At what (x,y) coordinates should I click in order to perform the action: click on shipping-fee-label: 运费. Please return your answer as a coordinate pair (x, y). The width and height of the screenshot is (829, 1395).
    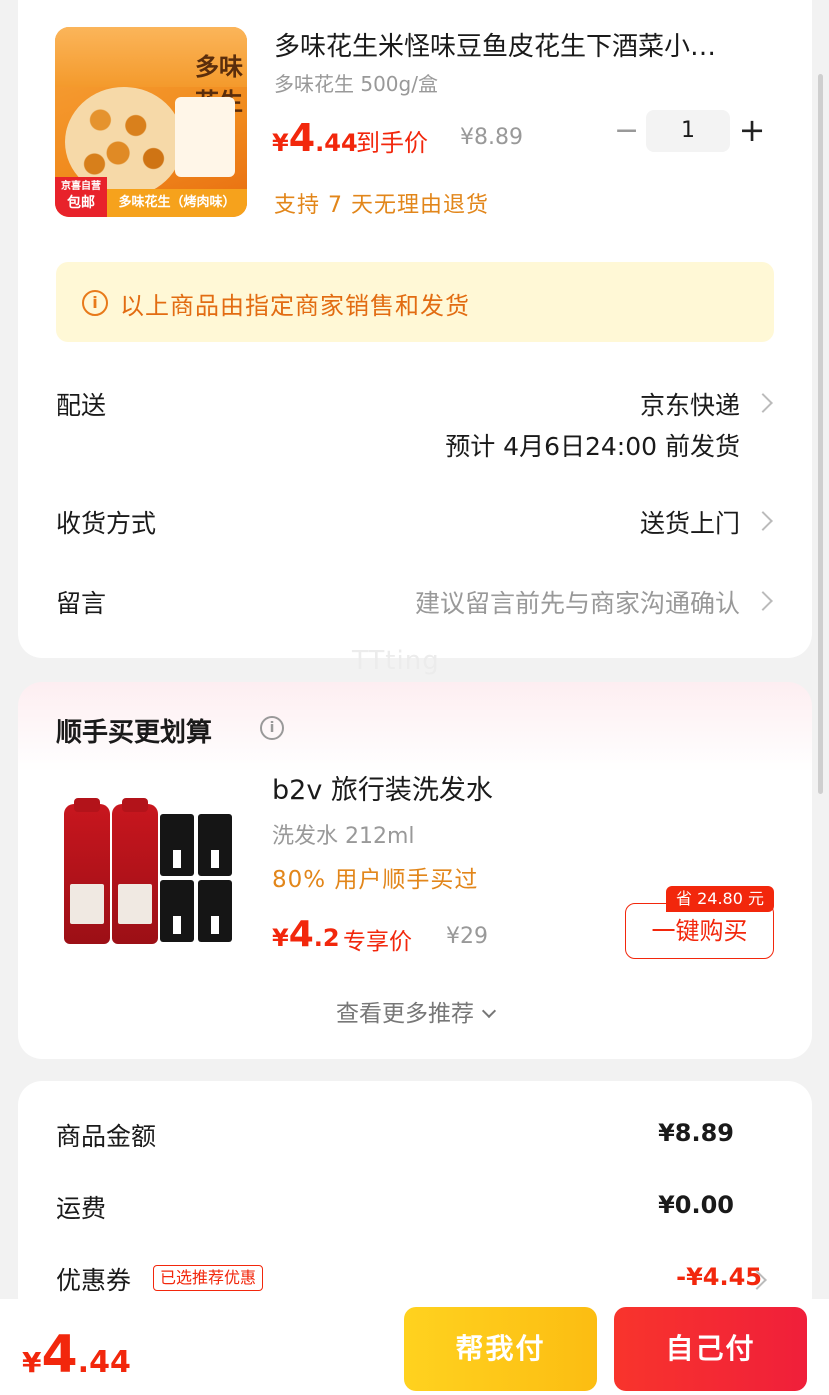
    Looking at the image, I should click on (81, 1208).